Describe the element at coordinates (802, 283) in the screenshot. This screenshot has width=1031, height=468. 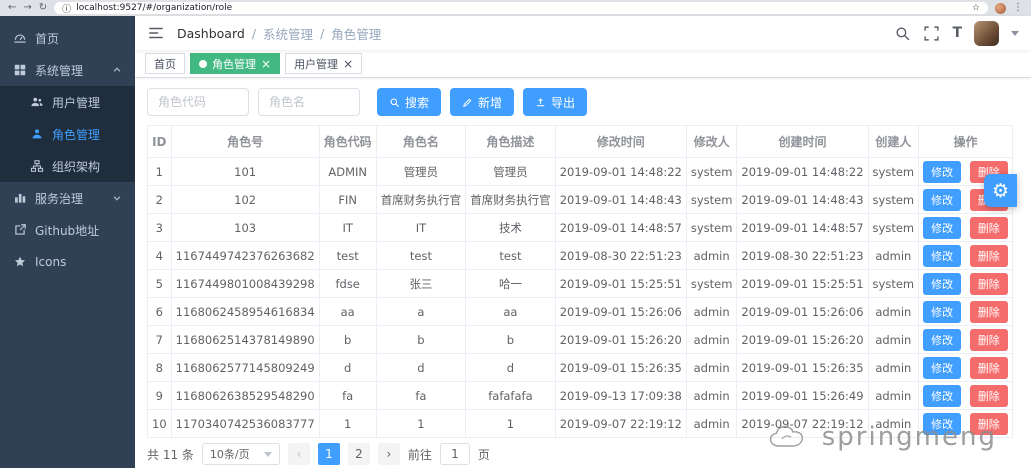
I see `cell-ctime: 2019-09-01 15:25:51` at that location.